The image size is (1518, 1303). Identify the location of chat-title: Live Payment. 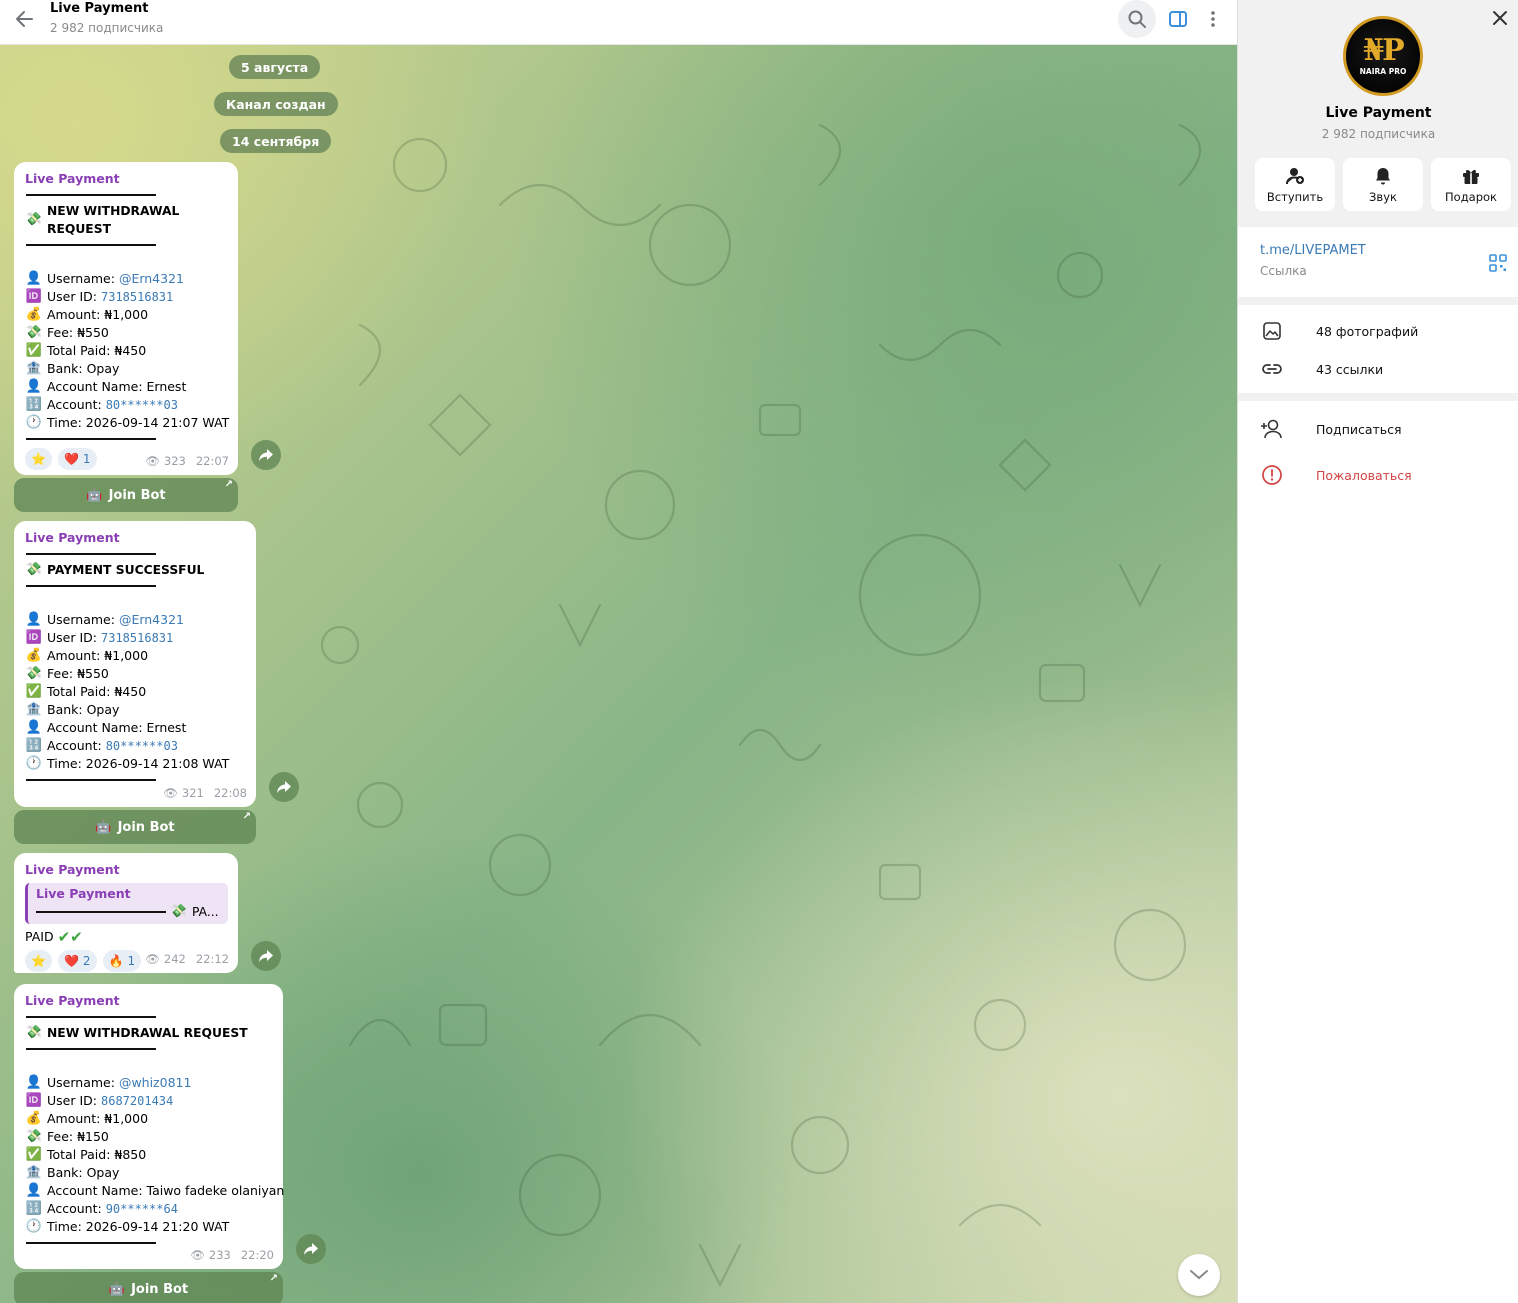
(99, 8).